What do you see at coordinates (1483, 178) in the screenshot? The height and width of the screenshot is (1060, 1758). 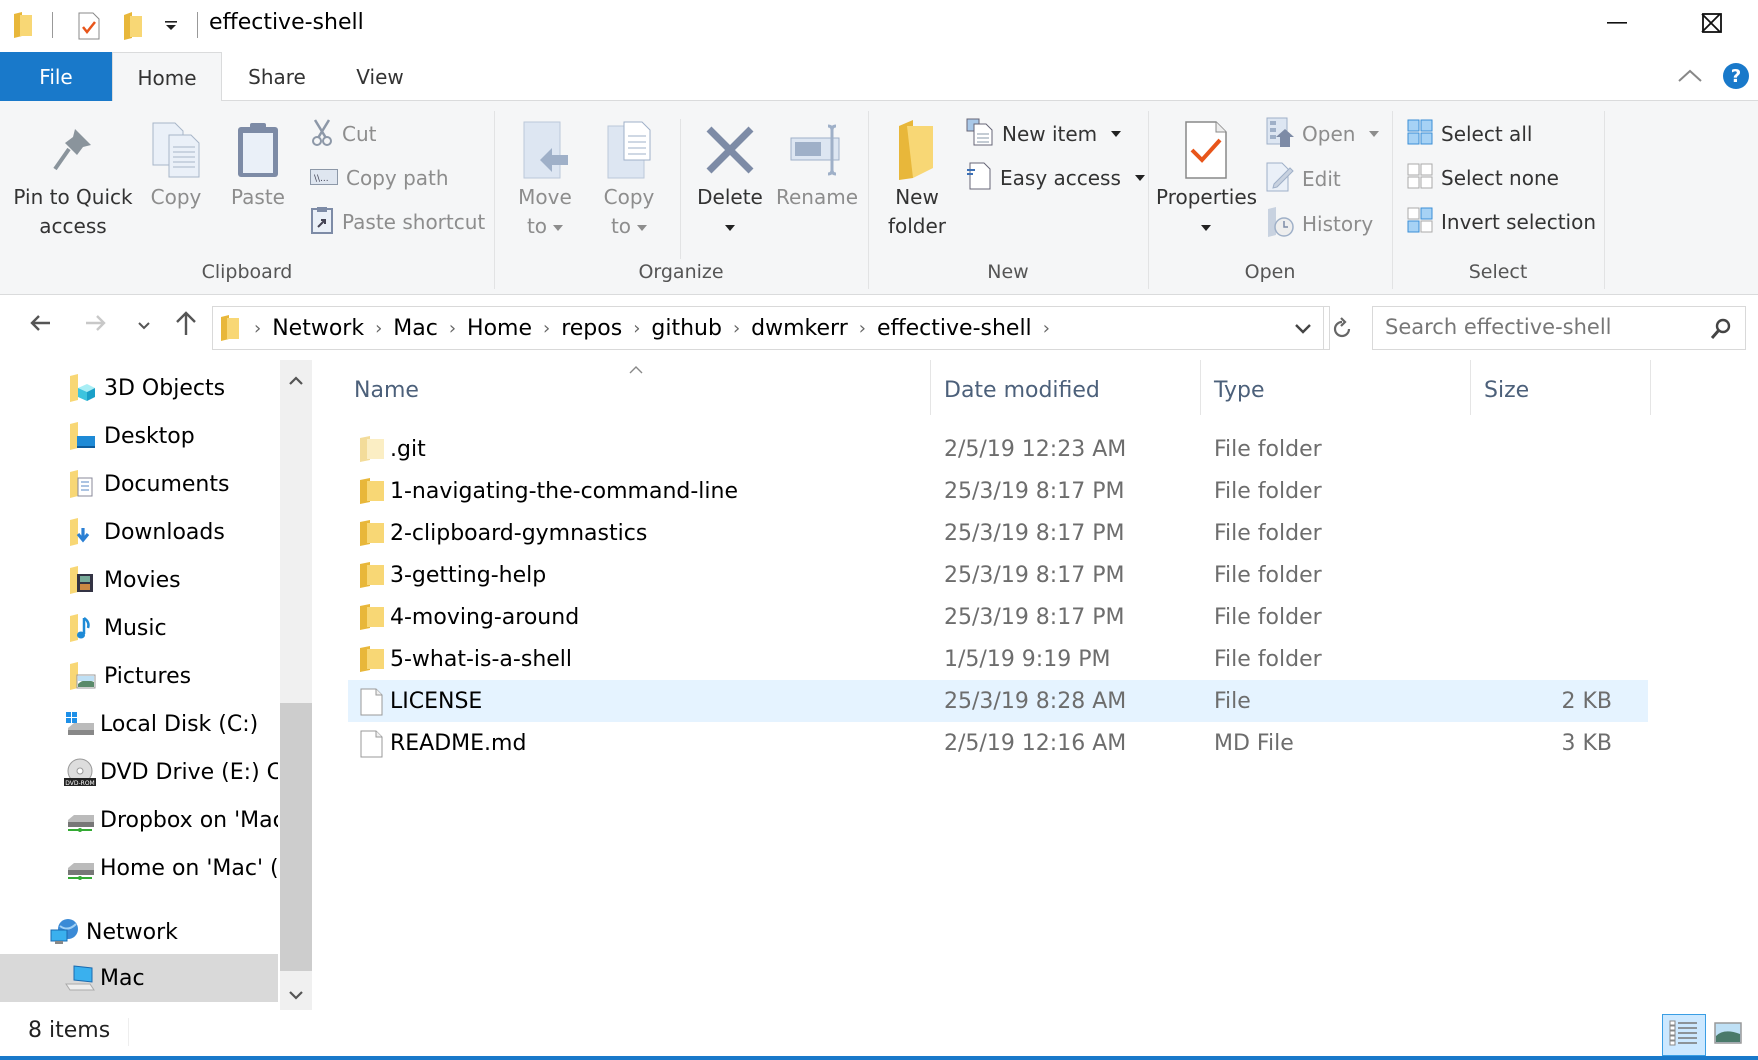 I see `select-none-button: Select none` at bounding box center [1483, 178].